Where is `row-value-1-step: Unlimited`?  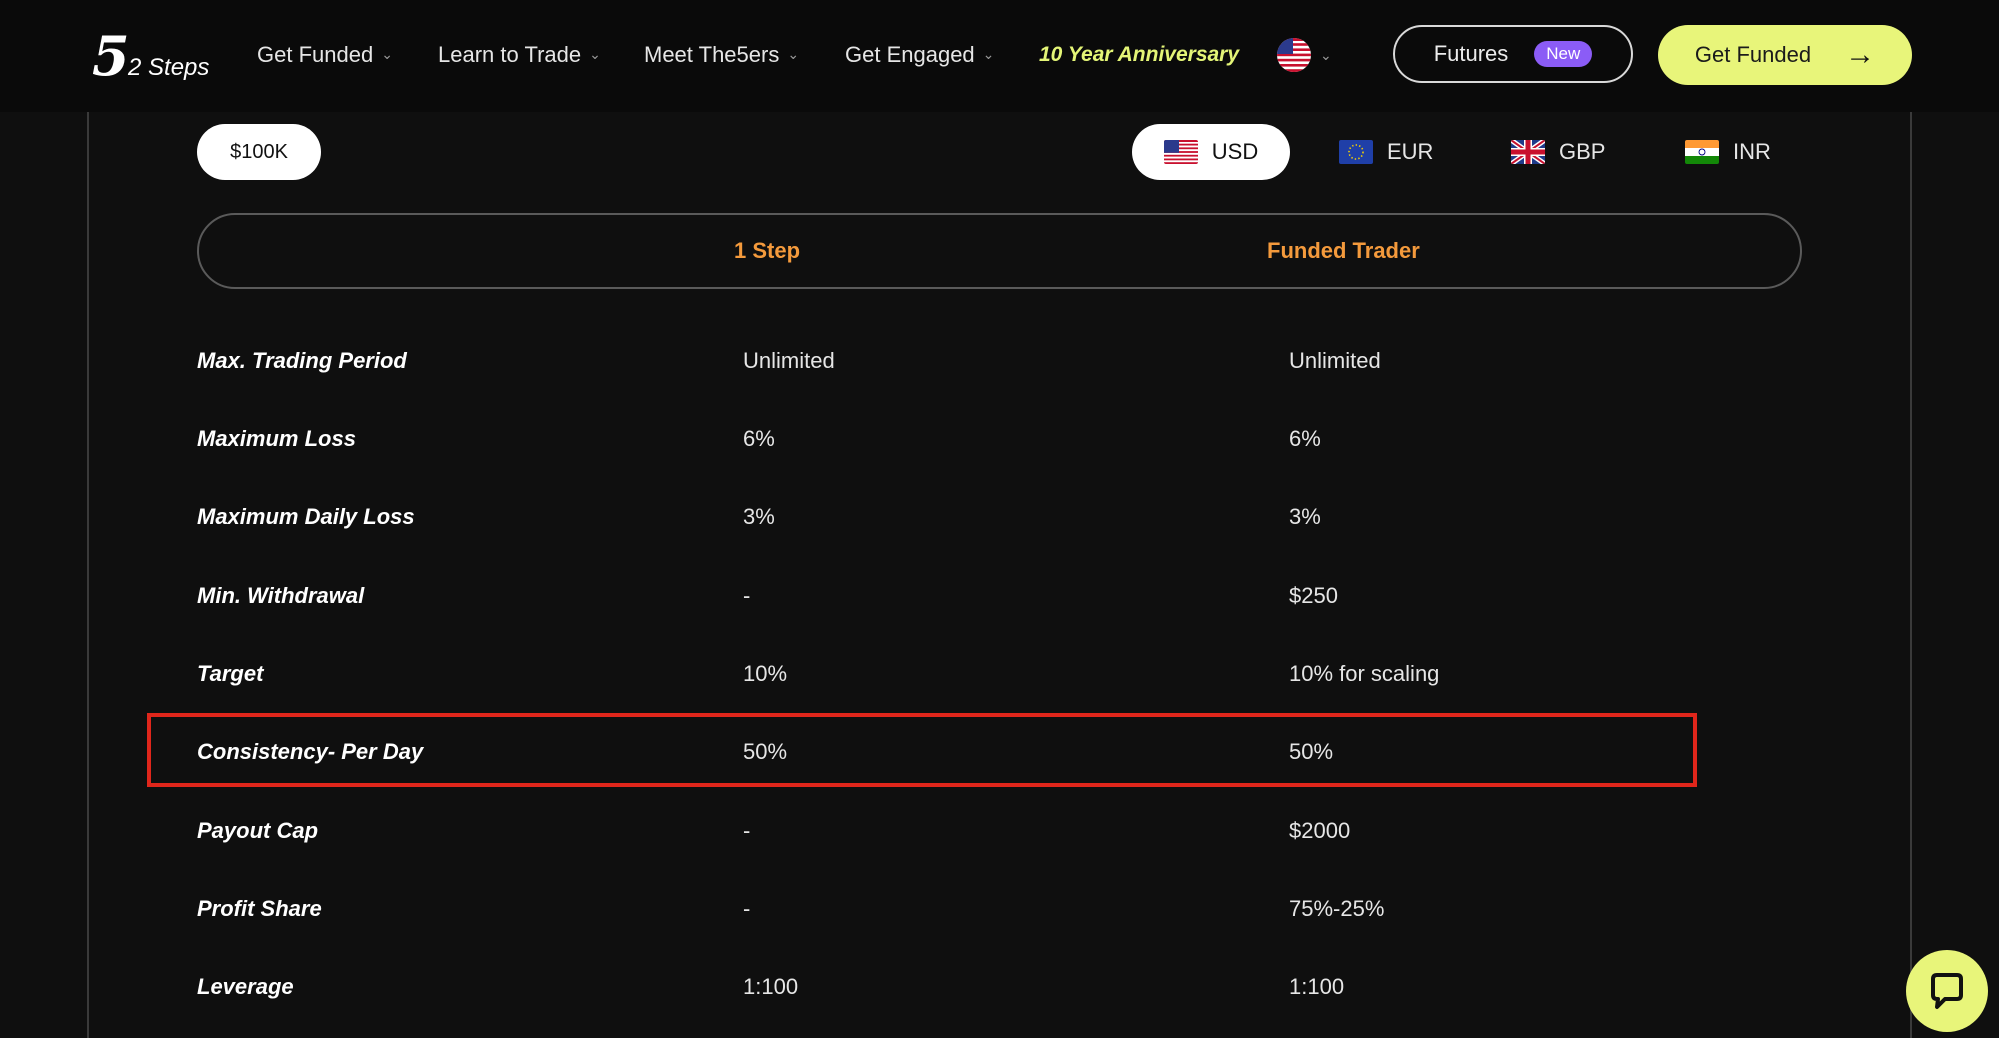
row-value-1-step: Unlimited is located at coordinates (789, 360).